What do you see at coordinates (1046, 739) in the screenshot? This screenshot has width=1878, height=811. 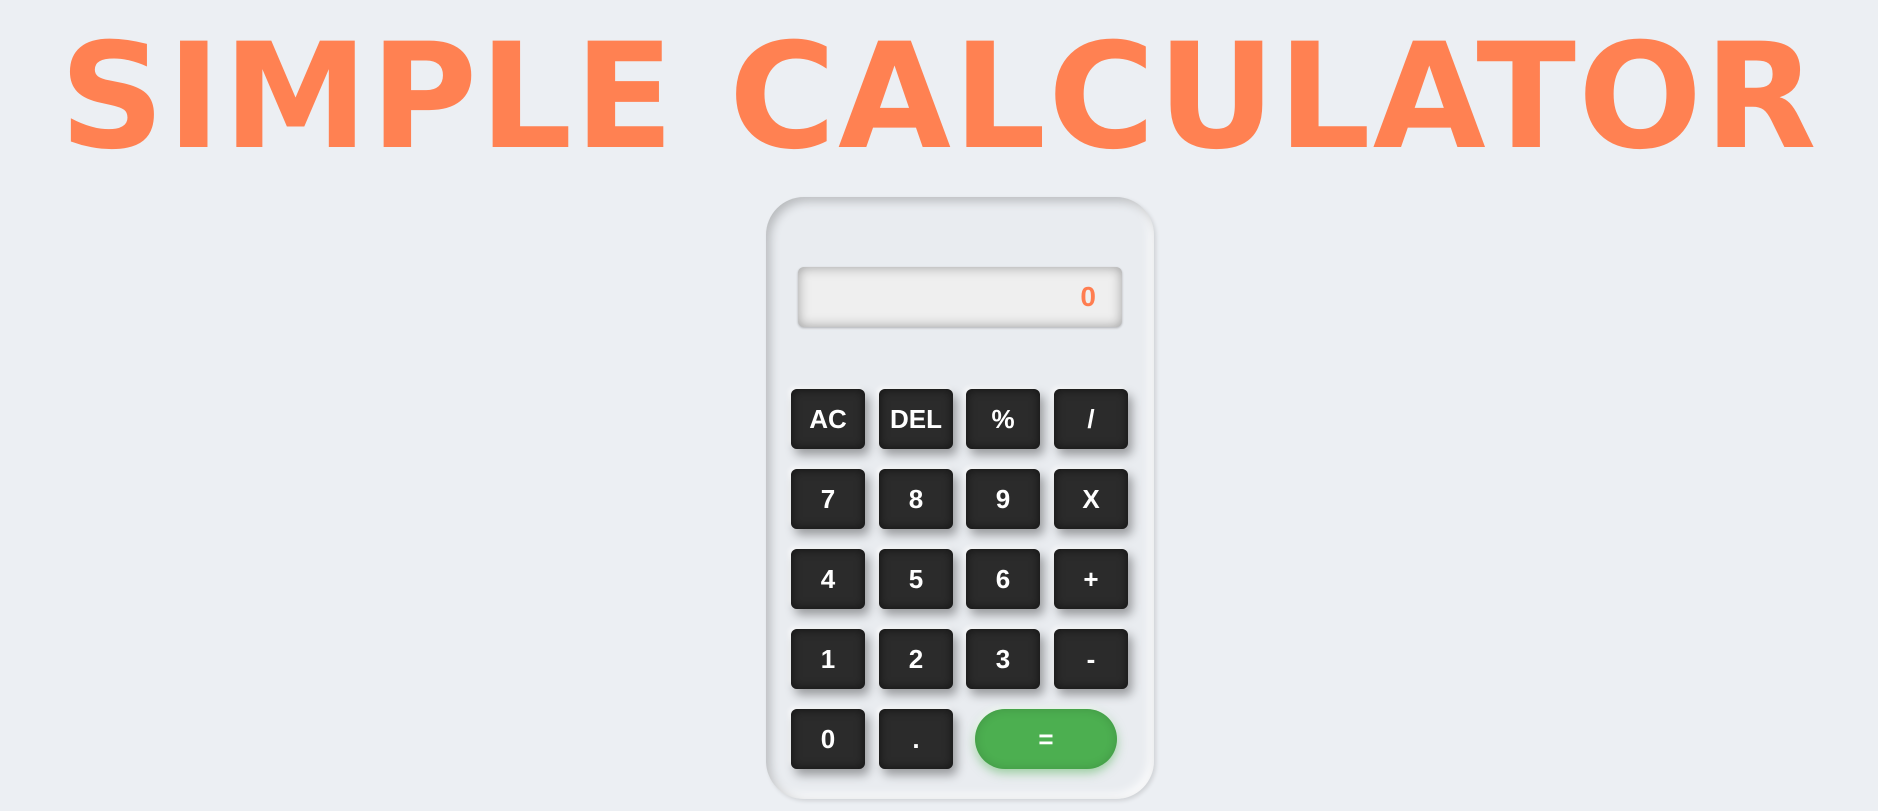 I see `equals-button: =` at bounding box center [1046, 739].